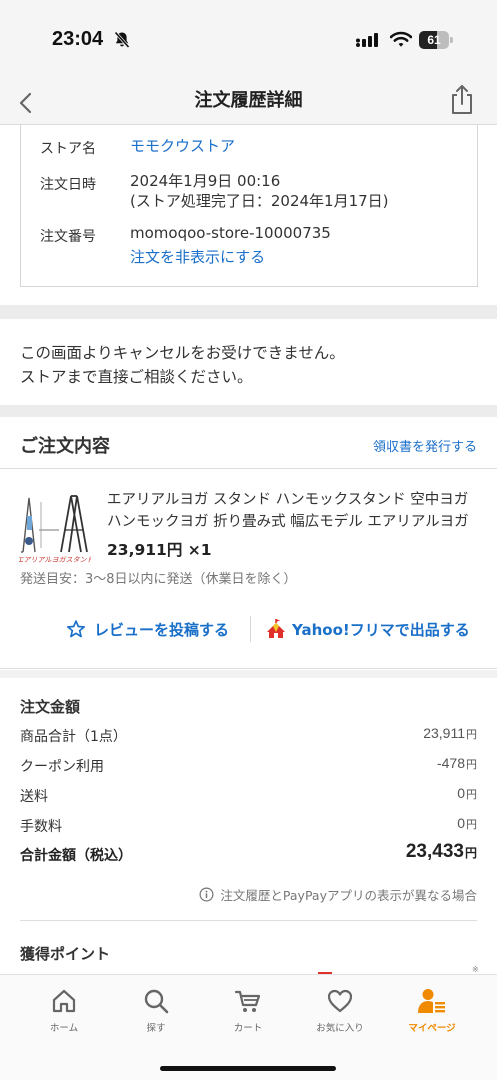 The width and height of the screenshot is (497, 1080). I want to click on product-thumbnail: エアリアルヨガスタンド, so click(55, 528).